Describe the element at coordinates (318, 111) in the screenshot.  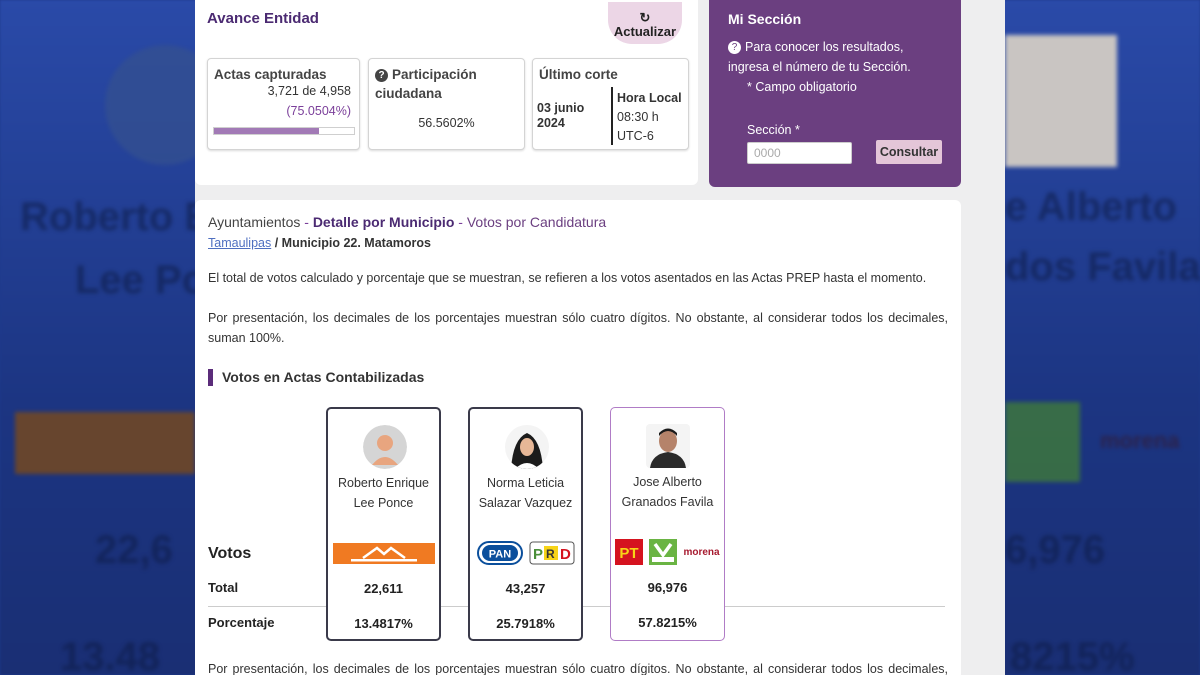
I see `actas-percentage: (75.0504%)` at that location.